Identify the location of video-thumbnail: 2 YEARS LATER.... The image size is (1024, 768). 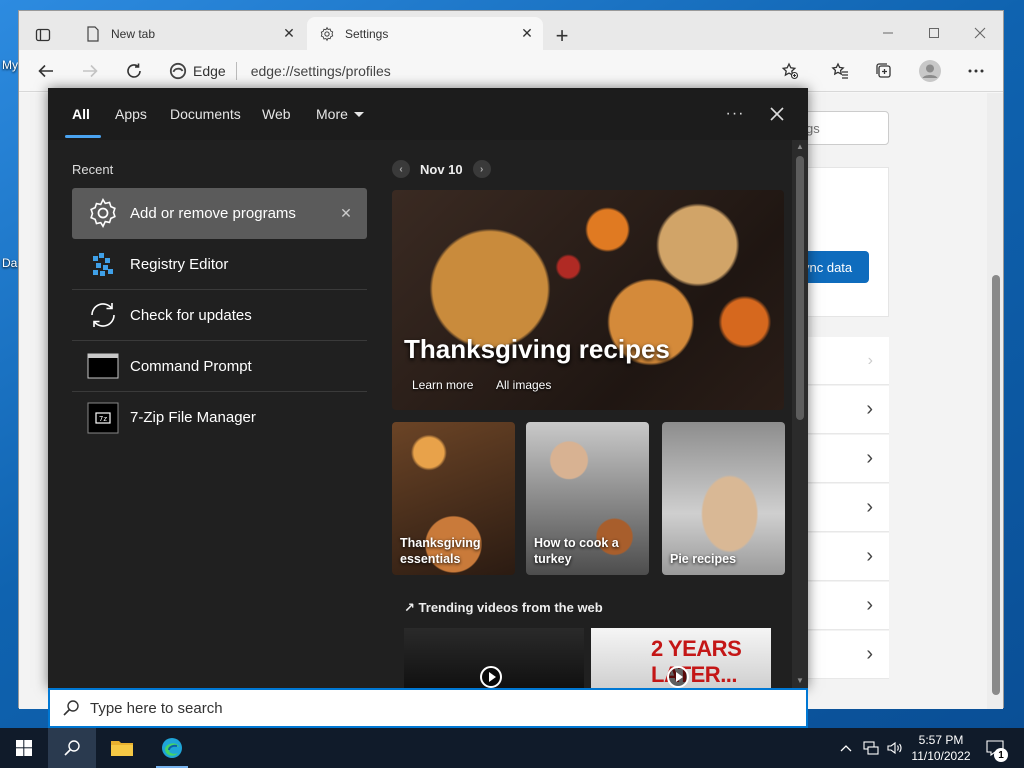
(681, 658).